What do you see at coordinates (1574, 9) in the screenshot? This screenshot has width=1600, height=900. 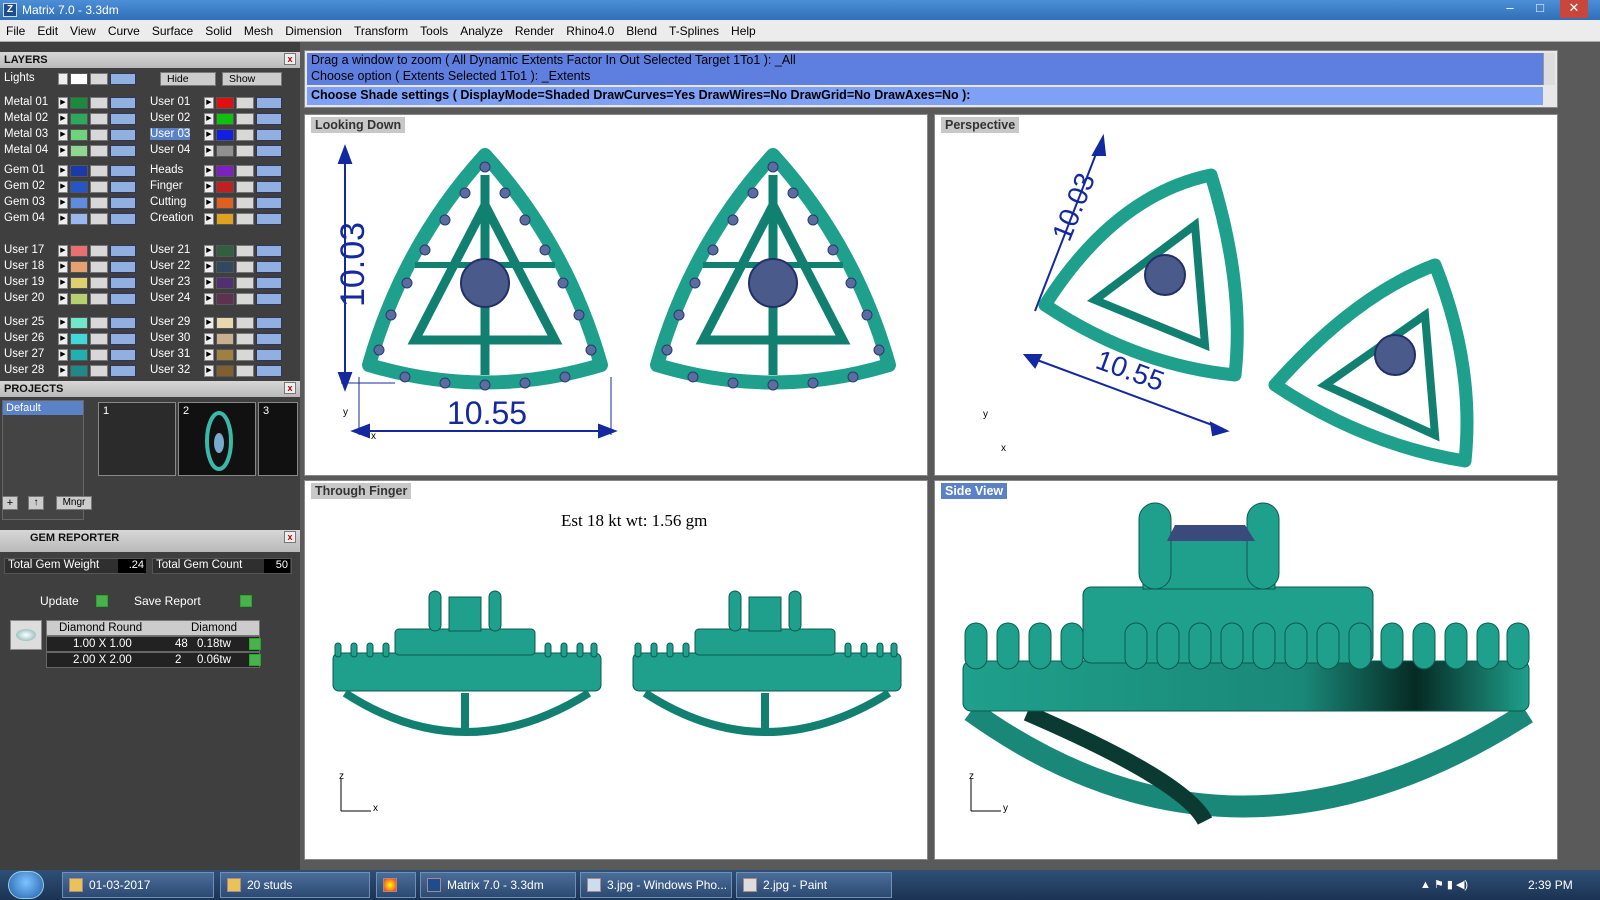 I see `close-button: ✕` at bounding box center [1574, 9].